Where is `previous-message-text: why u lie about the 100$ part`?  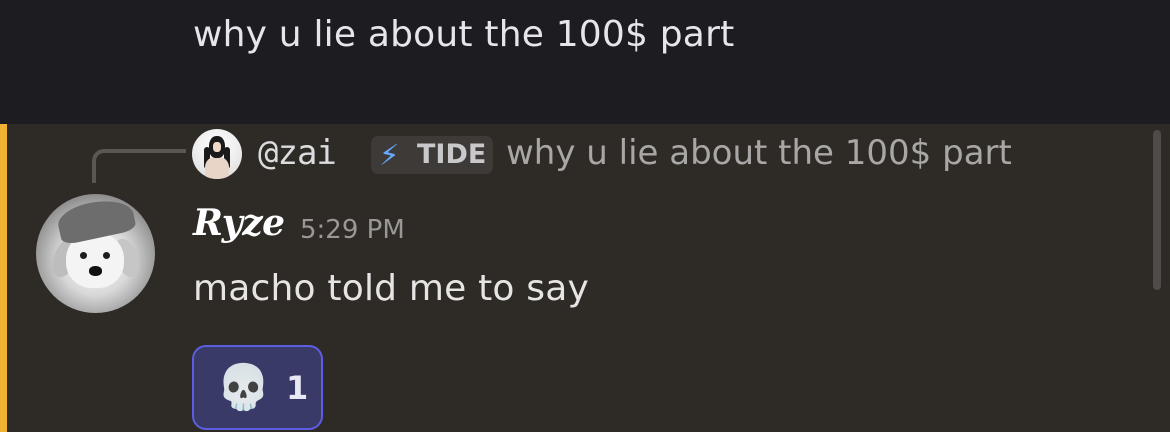 previous-message-text: why u lie about the 100$ part is located at coordinates (464, 34).